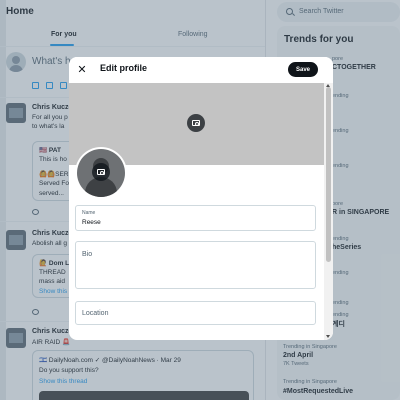 This screenshot has width=400, height=400. I want to click on save-button: Save, so click(303, 69).